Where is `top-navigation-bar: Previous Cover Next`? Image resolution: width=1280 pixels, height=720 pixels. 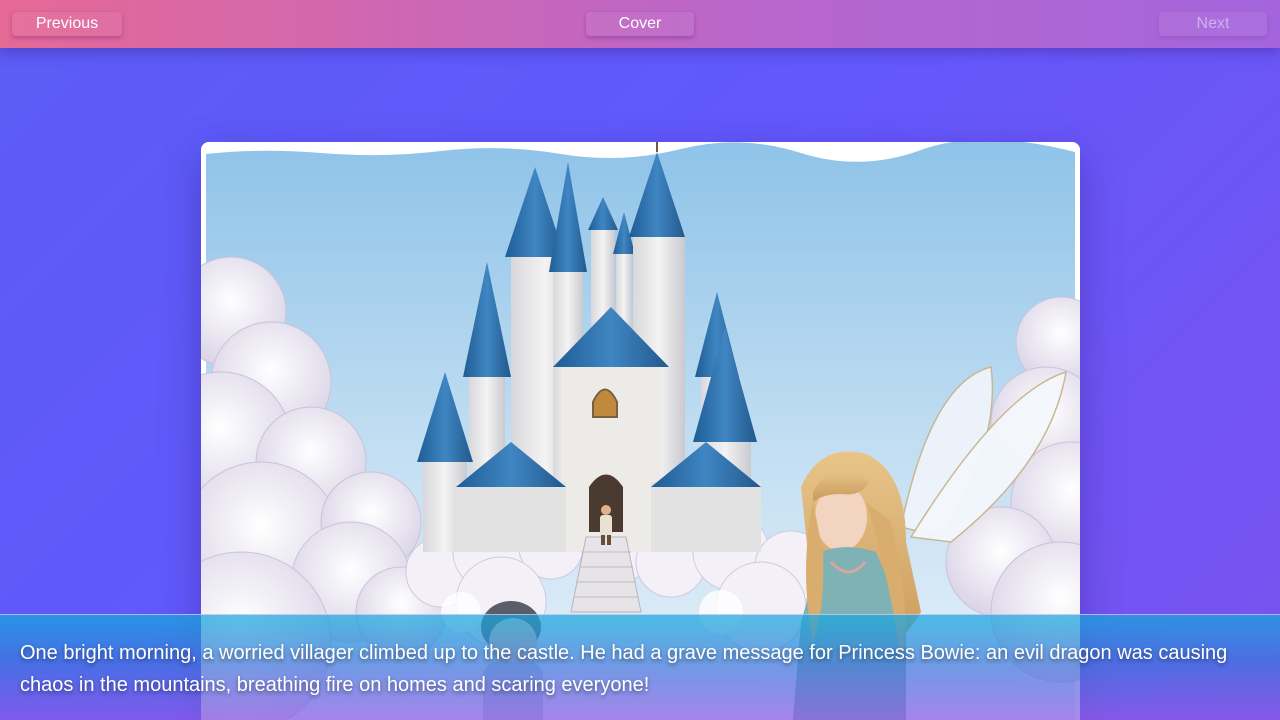
top-navigation-bar: Previous Cover Next is located at coordinates (640, 24).